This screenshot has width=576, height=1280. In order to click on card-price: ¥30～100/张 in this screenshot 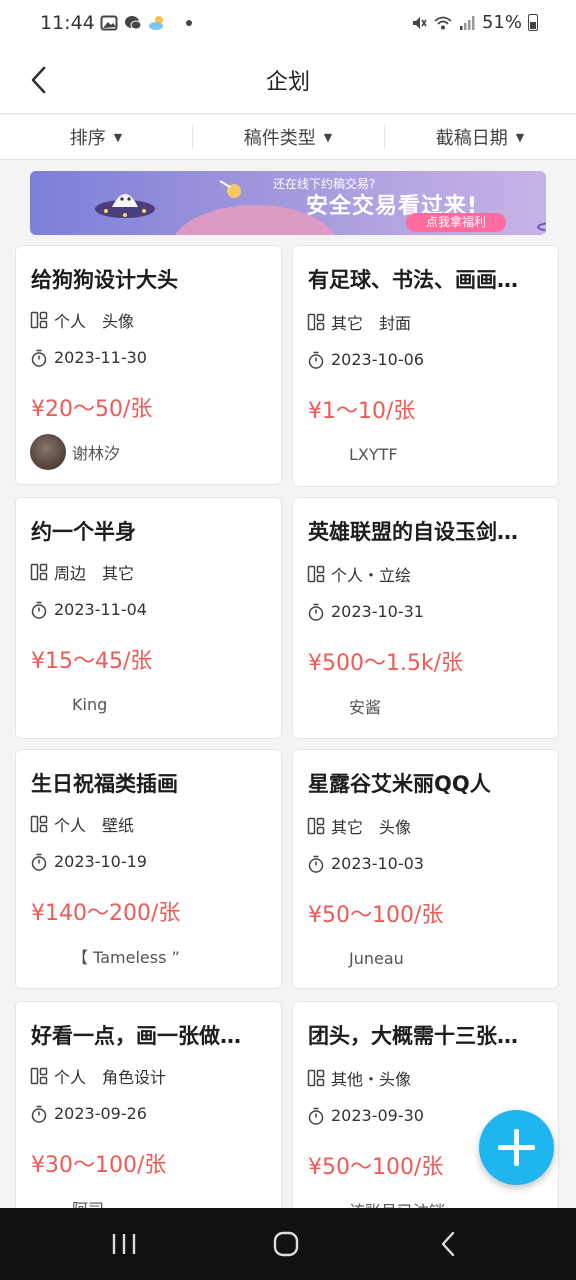, I will do `click(99, 1165)`.